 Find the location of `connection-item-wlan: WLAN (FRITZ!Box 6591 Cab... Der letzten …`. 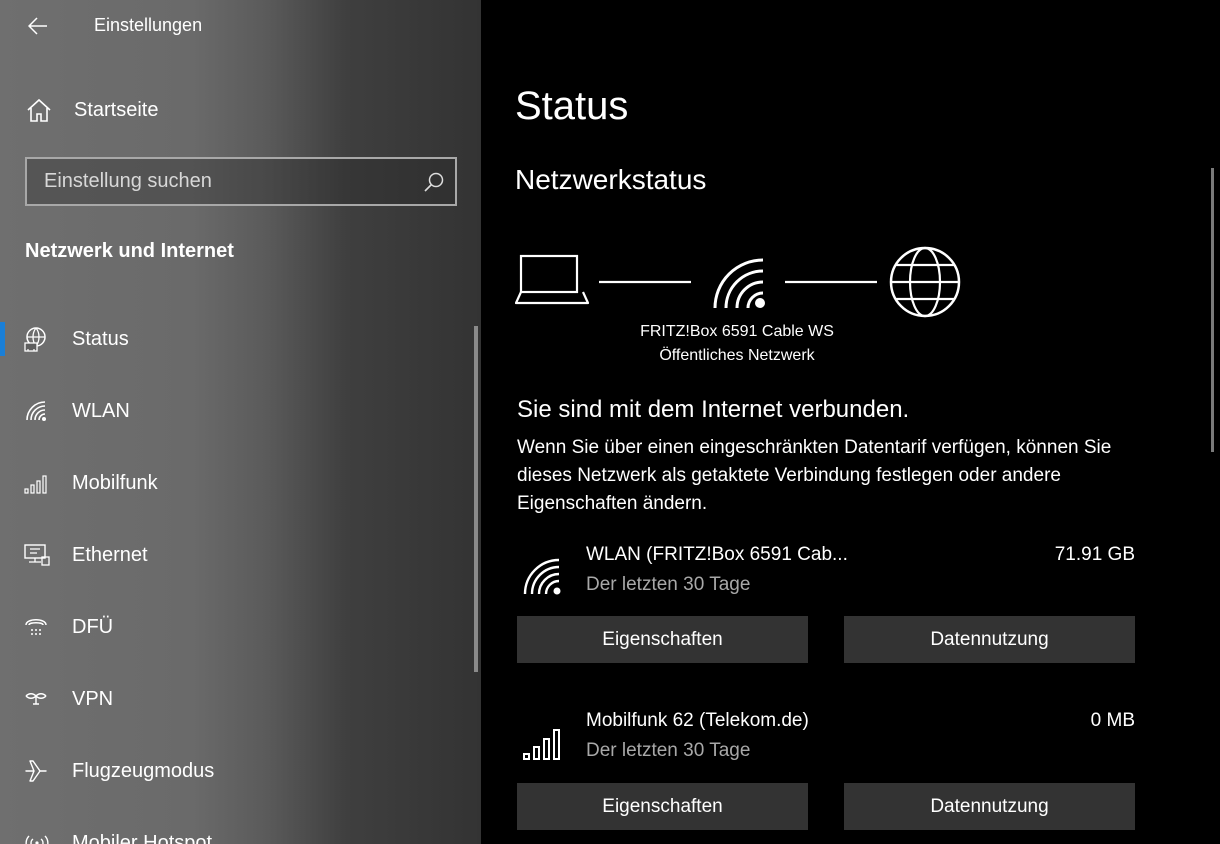

connection-item-wlan: WLAN (FRITZ!Box 6591 Cab... Der letzten … is located at coordinates (826, 577).